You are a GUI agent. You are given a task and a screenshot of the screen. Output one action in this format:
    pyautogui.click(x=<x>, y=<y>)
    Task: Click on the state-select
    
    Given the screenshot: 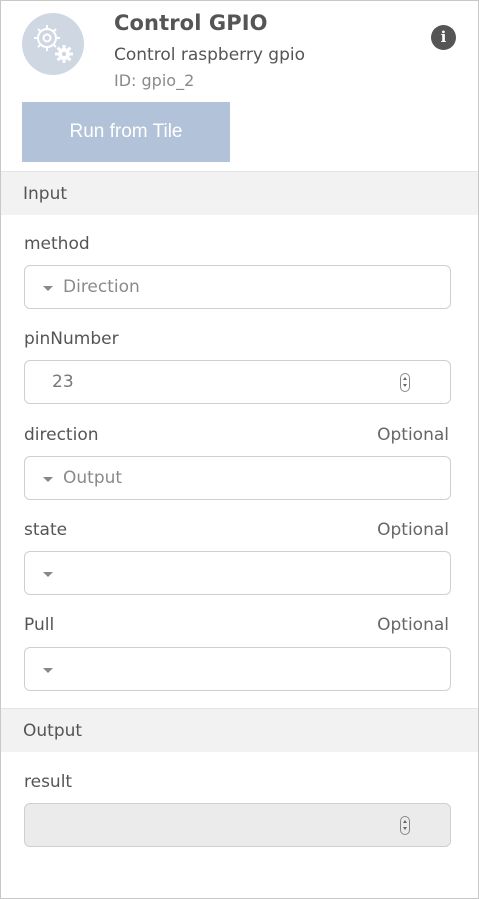 What is the action you would take?
    pyautogui.click(x=237, y=573)
    